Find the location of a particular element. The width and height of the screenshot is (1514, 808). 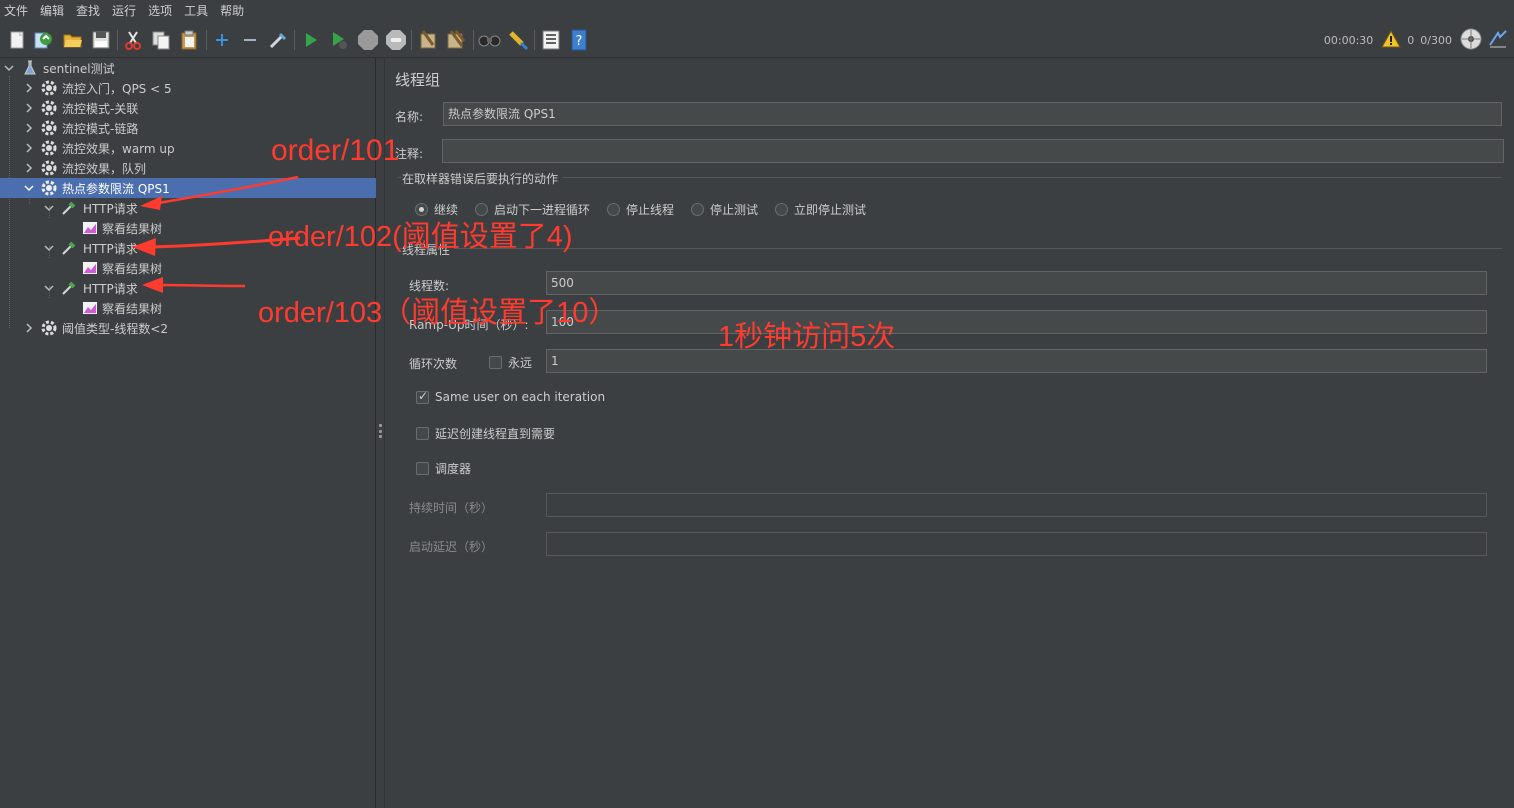

tree-label: sentinel测试 is located at coordinates (79, 68).